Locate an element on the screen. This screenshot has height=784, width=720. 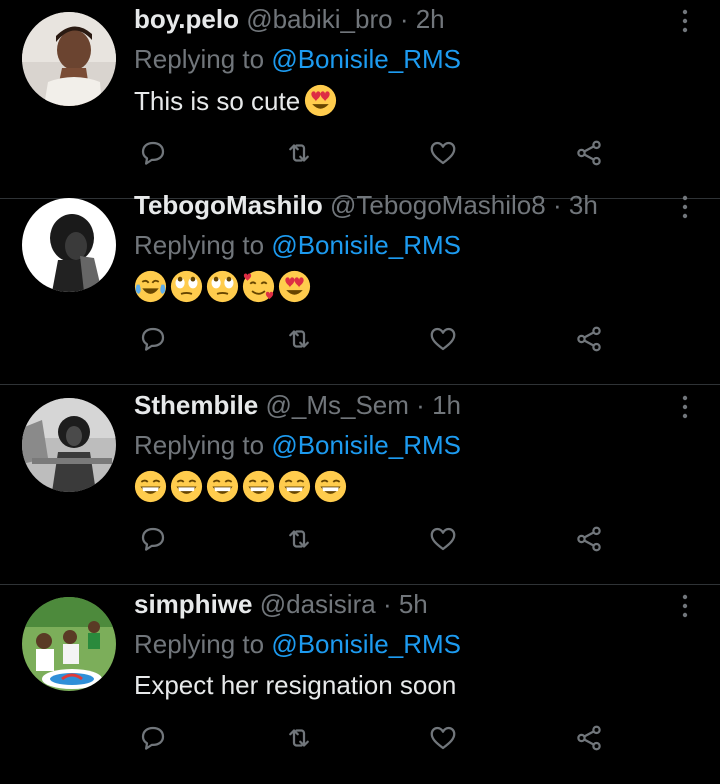
display-name: TebogoMashilo is located at coordinates (228, 205).